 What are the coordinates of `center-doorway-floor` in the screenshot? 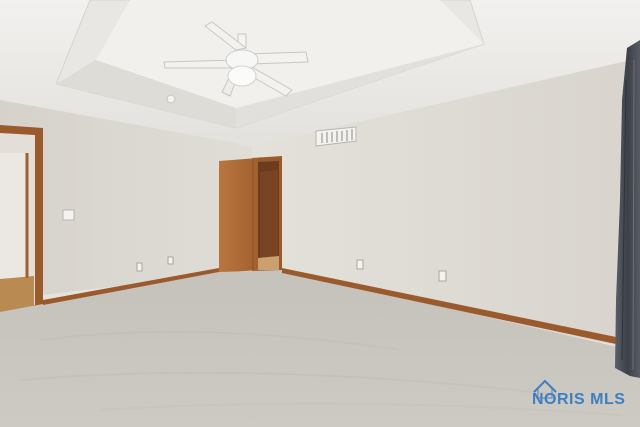 It's located at (268, 263).